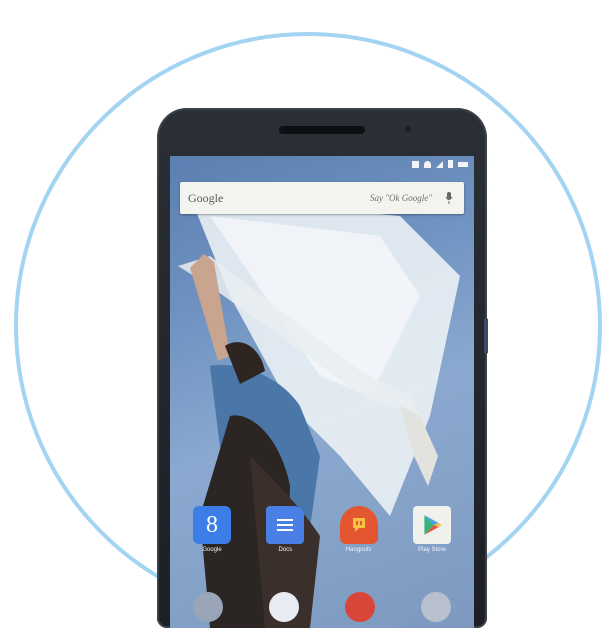 Image resolution: width=613 pixels, height=628 pixels. Describe the element at coordinates (408, 129) in the screenshot. I see `front-camera` at that location.